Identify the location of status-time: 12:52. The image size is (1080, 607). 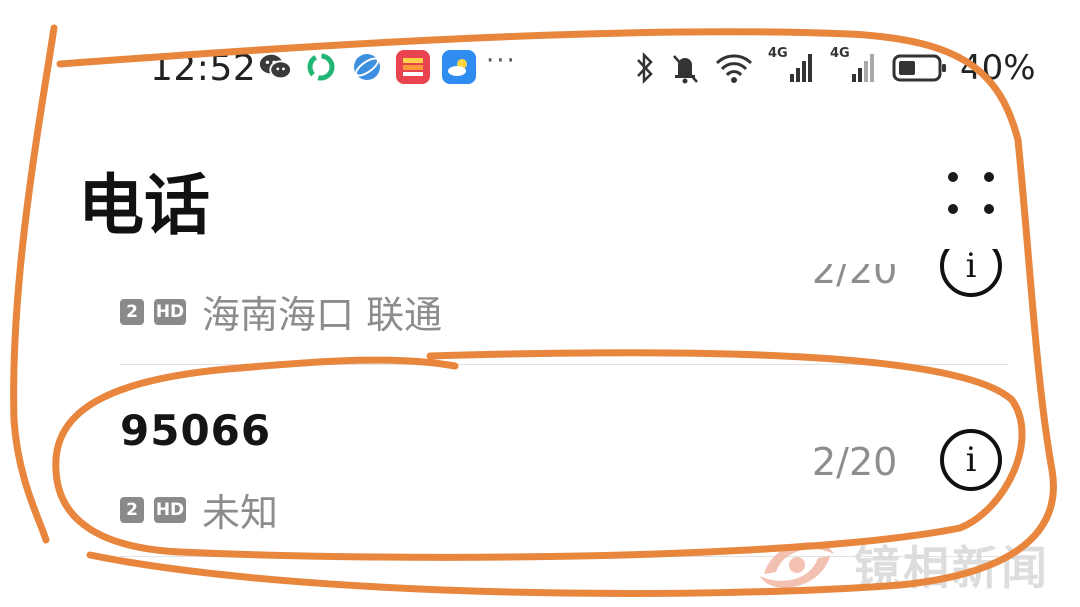
(203, 68).